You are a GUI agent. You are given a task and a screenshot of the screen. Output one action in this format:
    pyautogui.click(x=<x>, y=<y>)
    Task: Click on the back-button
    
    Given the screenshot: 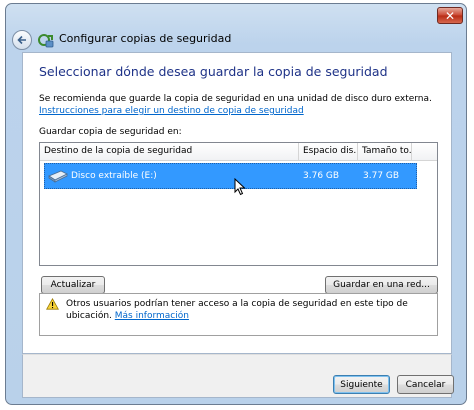 What is the action you would take?
    pyautogui.click(x=22, y=40)
    